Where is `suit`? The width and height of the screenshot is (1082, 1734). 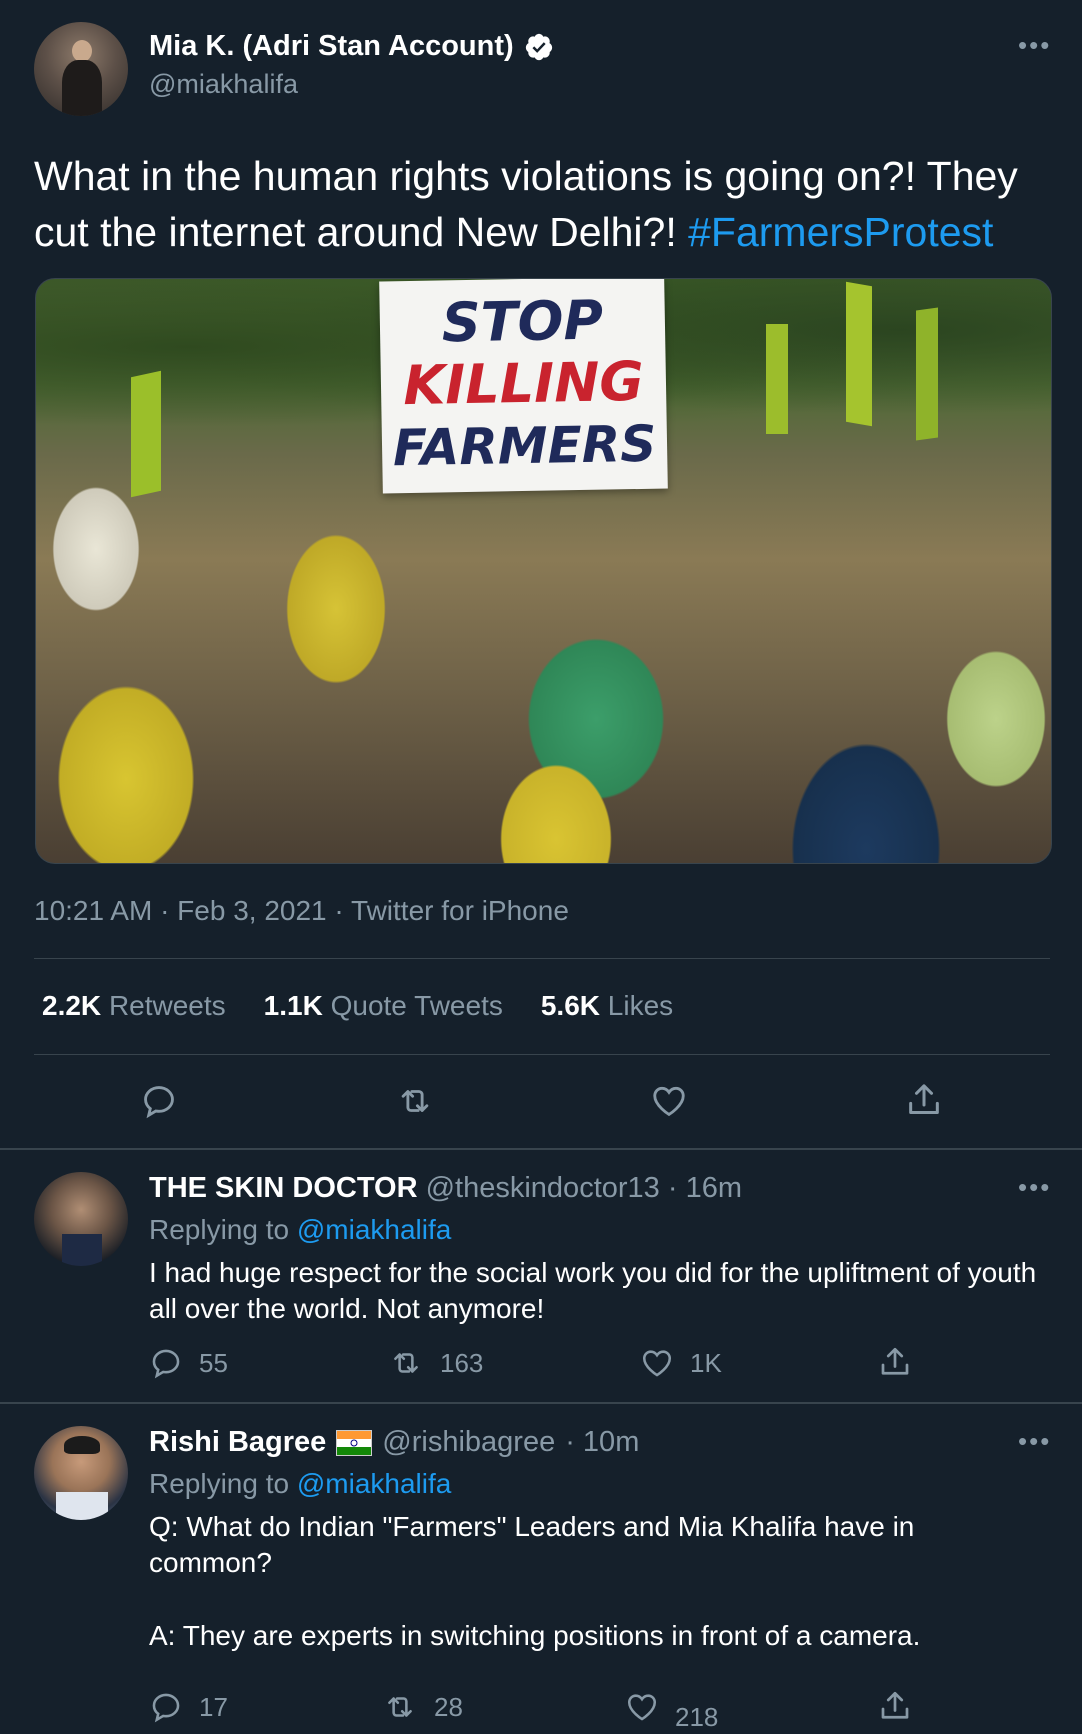 suit is located at coordinates (82, 1250).